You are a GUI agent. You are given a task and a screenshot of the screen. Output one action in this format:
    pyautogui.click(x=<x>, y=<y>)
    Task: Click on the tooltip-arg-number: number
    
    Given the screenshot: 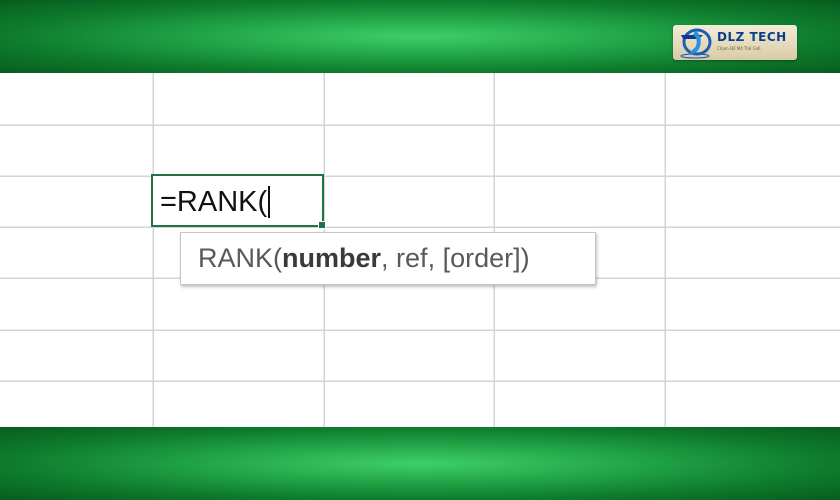 What is the action you would take?
    pyautogui.click(x=332, y=258)
    